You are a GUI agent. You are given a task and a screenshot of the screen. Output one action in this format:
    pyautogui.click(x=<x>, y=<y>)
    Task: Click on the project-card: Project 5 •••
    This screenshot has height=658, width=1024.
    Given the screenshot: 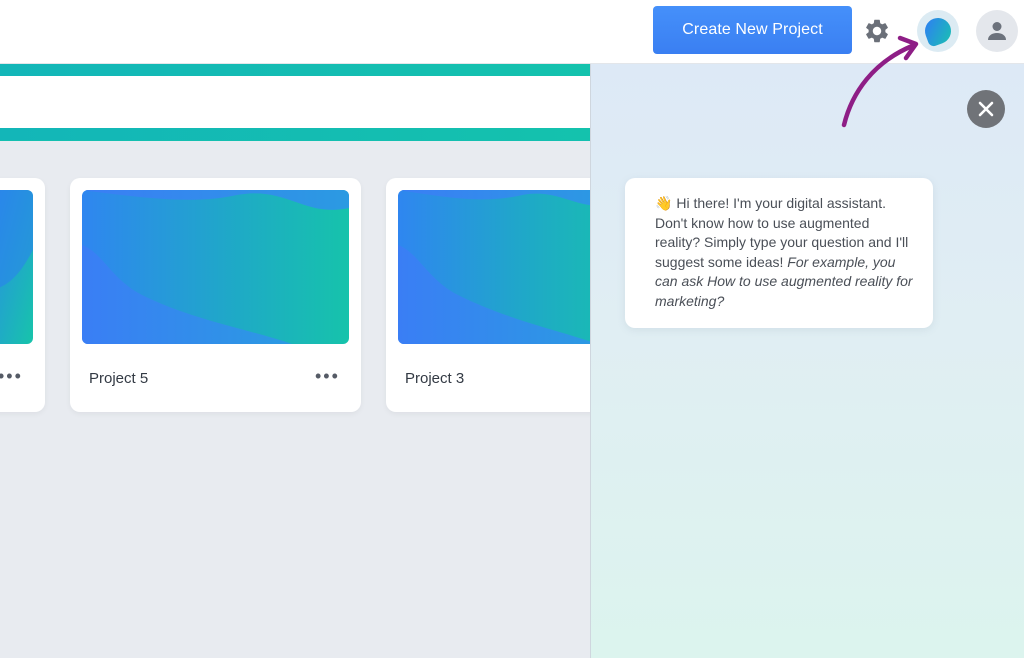 What is the action you would take?
    pyautogui.click(x=215, y=295)
    